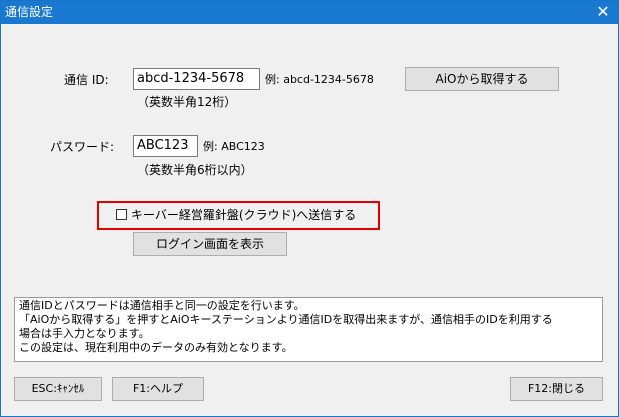 The height and width of the screenshot is (417, 619). Describe the element at coordinates (309, 12) in the screenshot. I see `title-bar: 通信設定 ✕` at that location.